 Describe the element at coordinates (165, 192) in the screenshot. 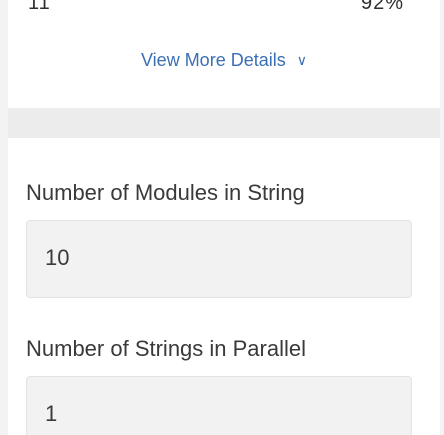

I see `modules-in-string-label: Number of Modules in String` at that location.